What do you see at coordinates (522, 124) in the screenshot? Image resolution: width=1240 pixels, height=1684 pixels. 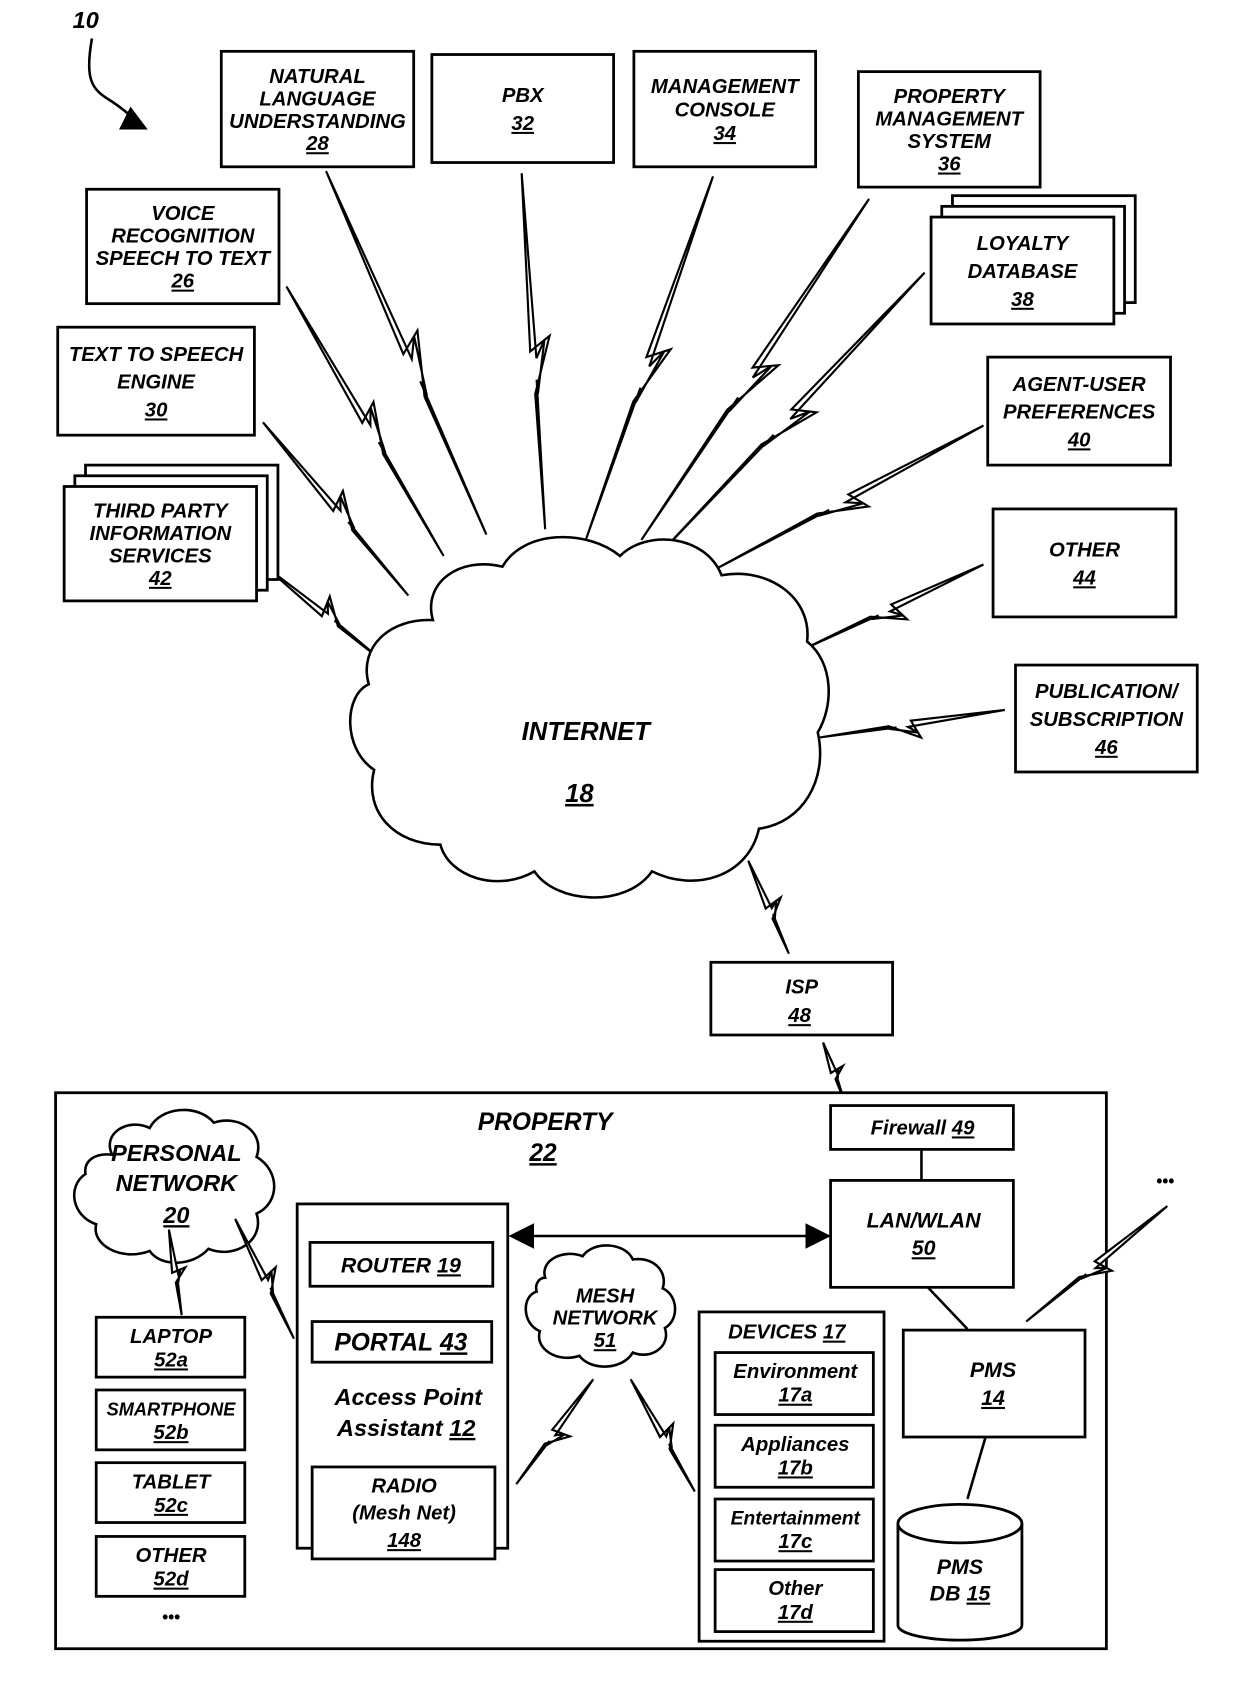 I see `service-ref: 32` at bounding box center [522, 124].